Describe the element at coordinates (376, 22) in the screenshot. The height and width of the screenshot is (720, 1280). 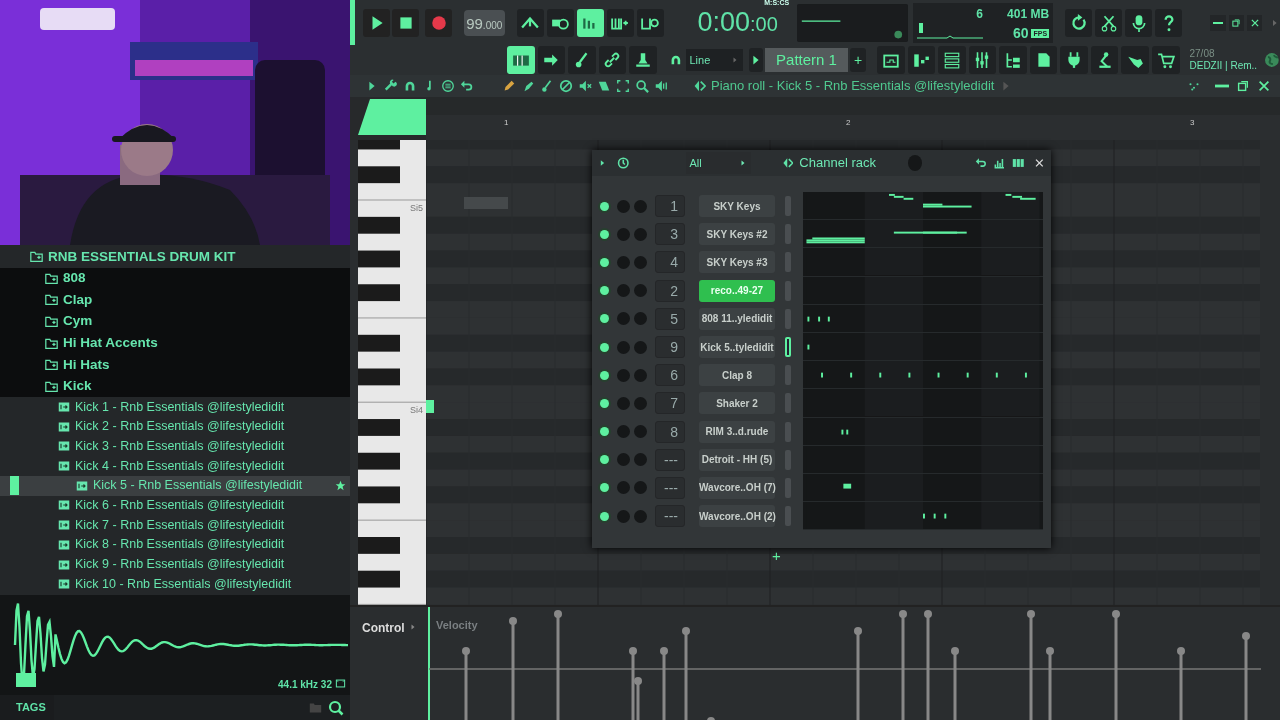
I see `play-button` at that location.